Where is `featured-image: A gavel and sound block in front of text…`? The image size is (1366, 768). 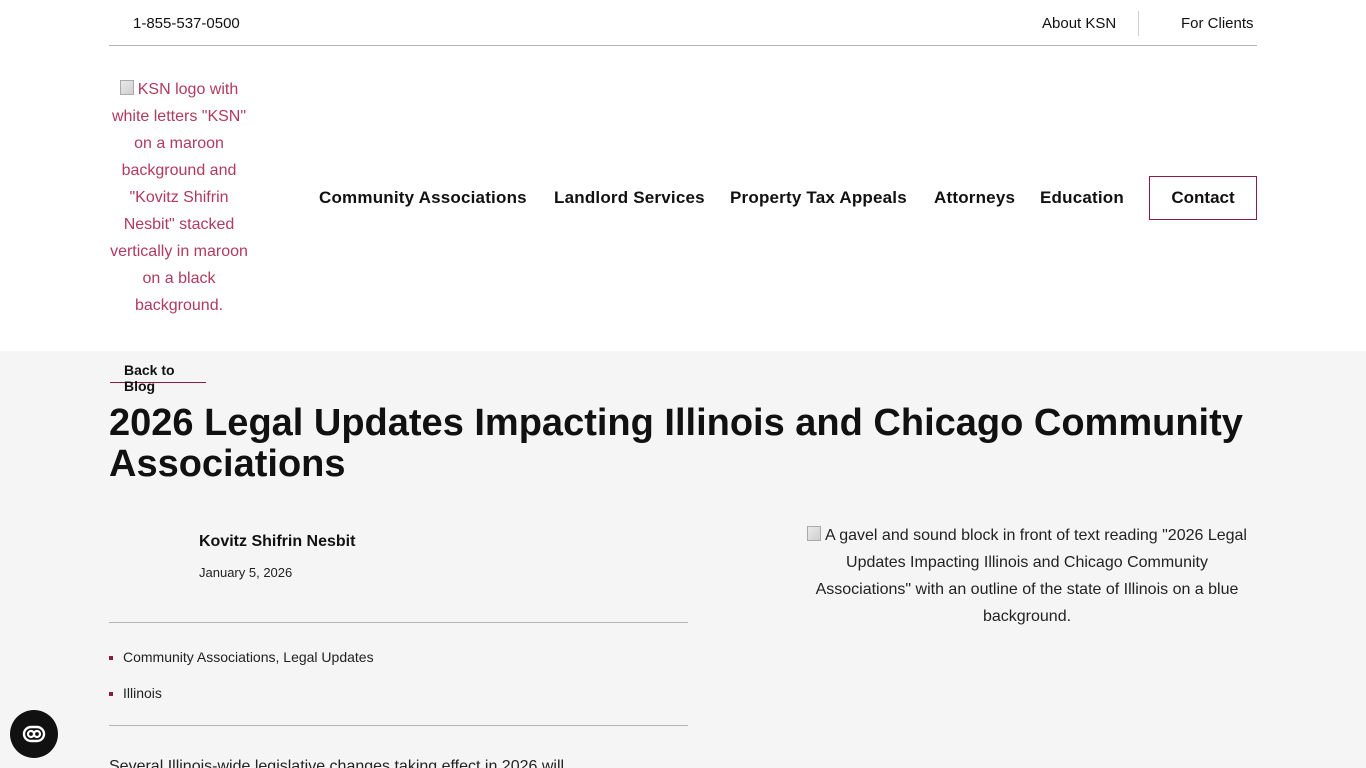
featured-image: A gavel and sound block in front of text… is located at coordinates (1027, 576).